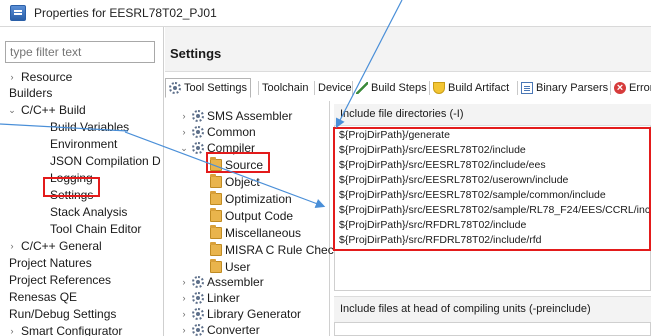 The width and height of the screenshot is (651, 336). What do you see at coordinates (40, 77) in the screenshot?
I see `nav-item-resource: › Resource` at bounding box center [40, 77].